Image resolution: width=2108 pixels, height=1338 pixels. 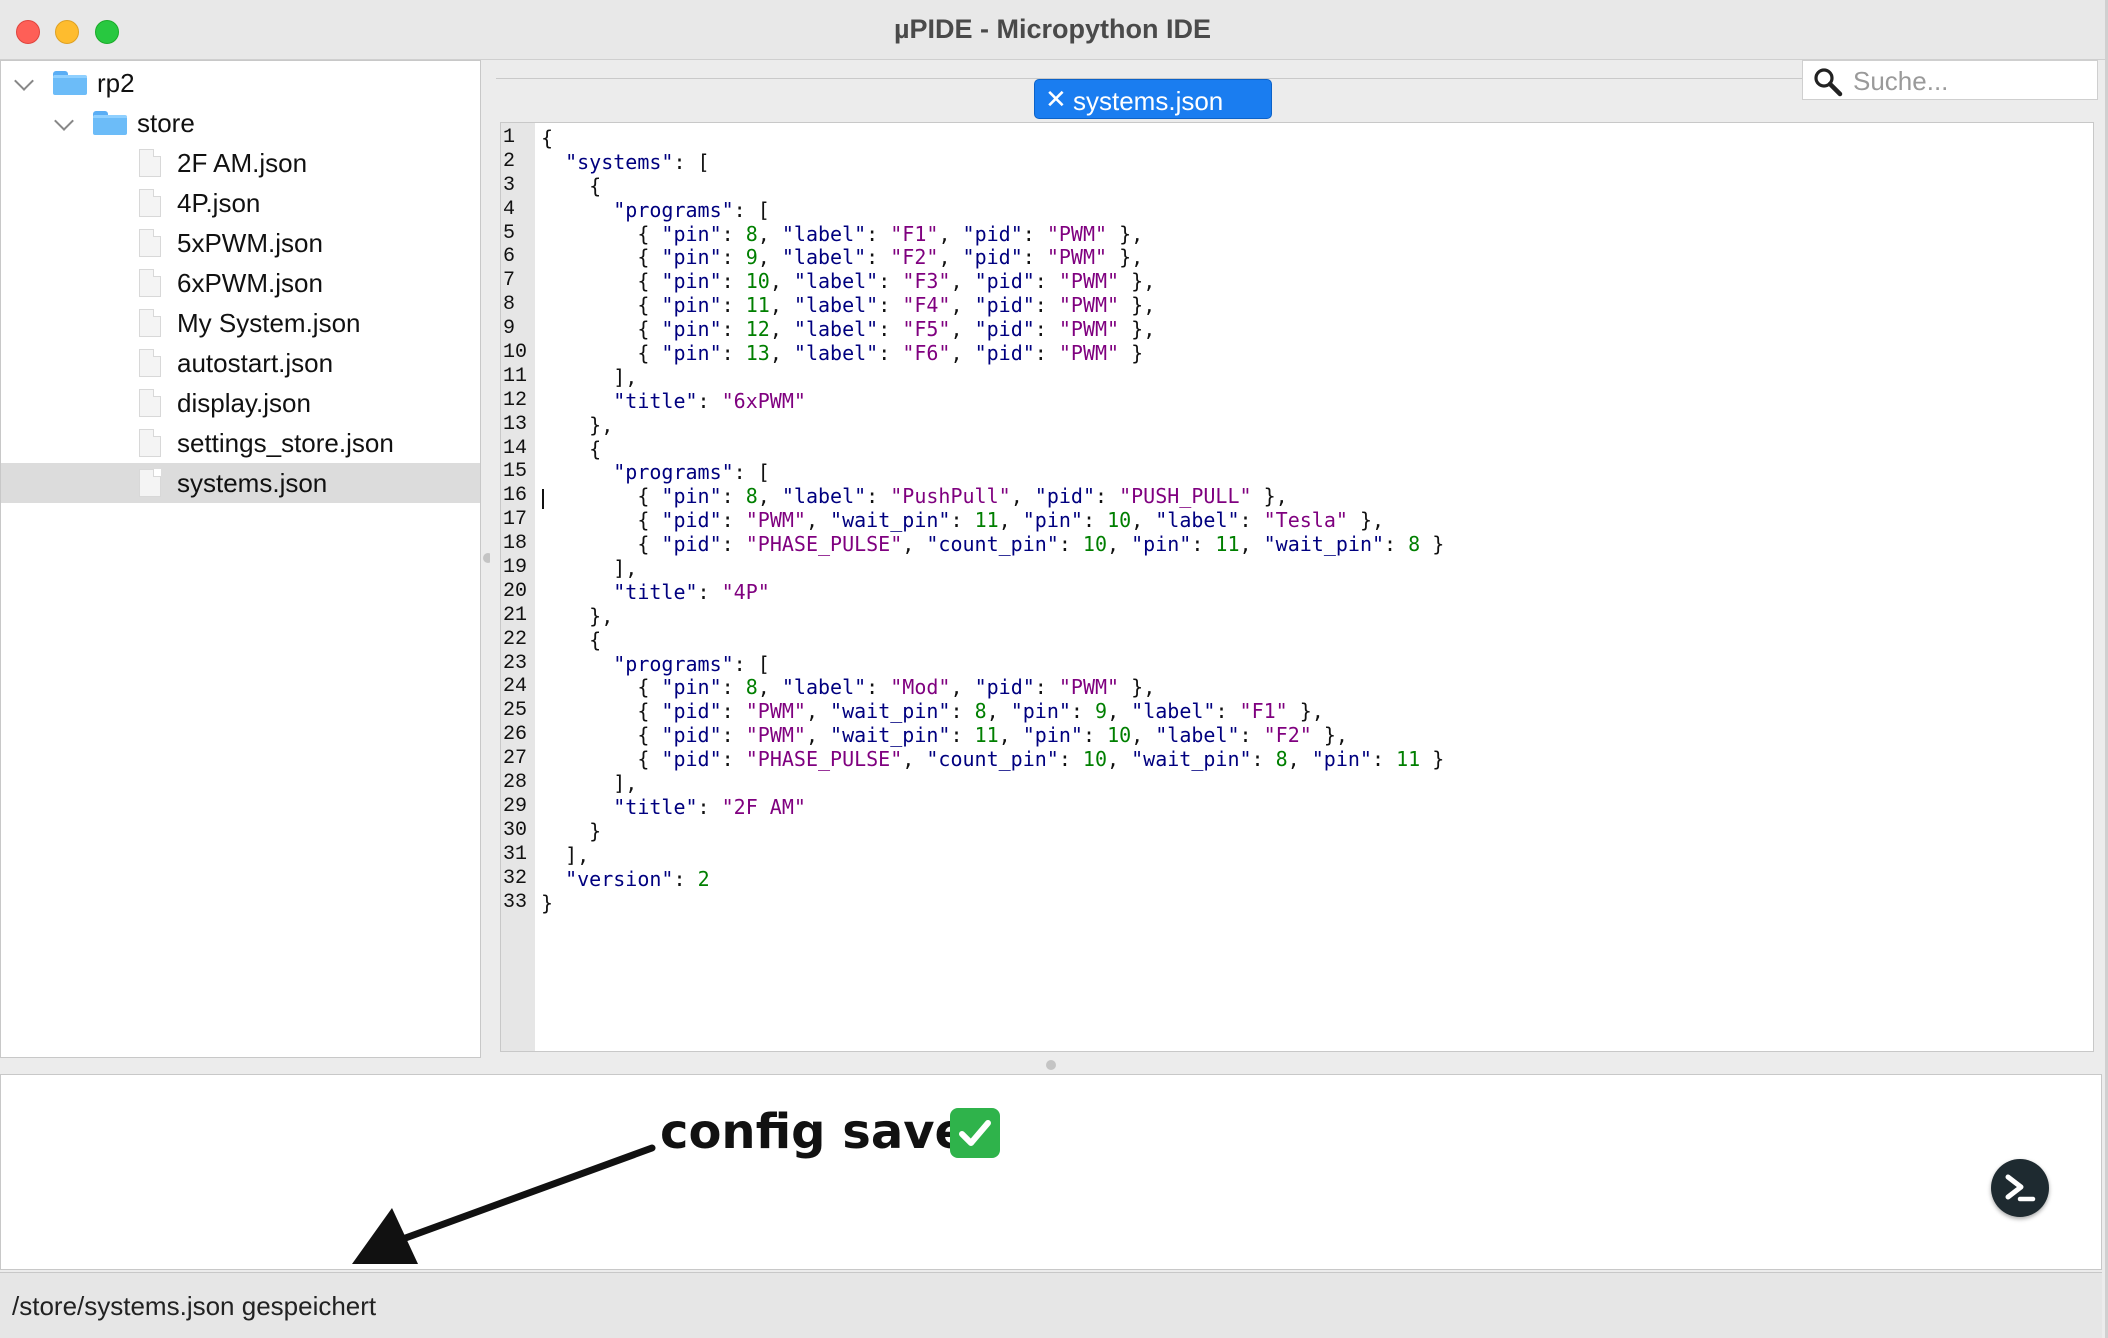 What do you see at coordinates (1056, 99) in the screenshot?
I see `close-icon: ✕` at bounding box center [1056, 99].